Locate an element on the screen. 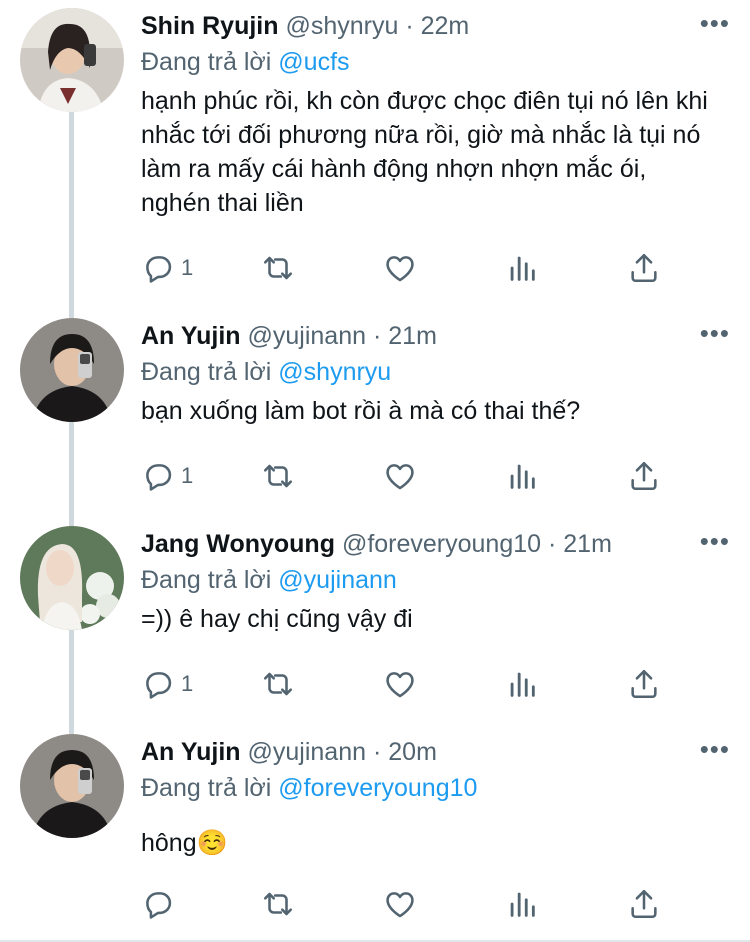 The height and width of the screenshot is (942, 750). timestamp: 20m is located at coordinates (412, 752).